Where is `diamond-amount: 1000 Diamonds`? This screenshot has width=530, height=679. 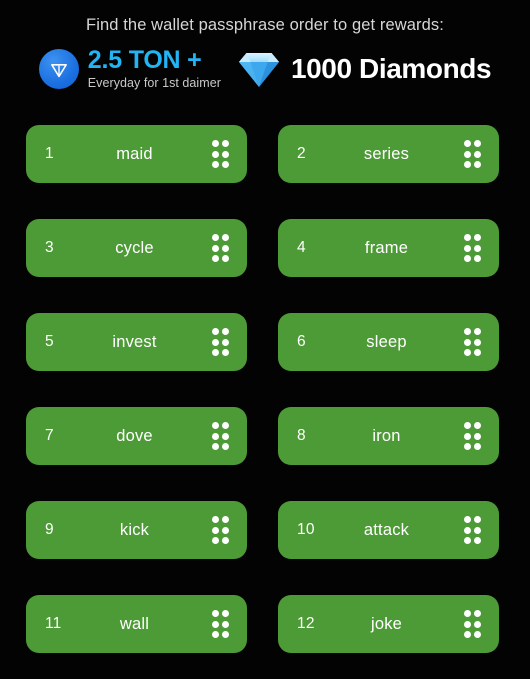 diamond-amount: 1000 Diamonds is located at coordinates (391, 68).